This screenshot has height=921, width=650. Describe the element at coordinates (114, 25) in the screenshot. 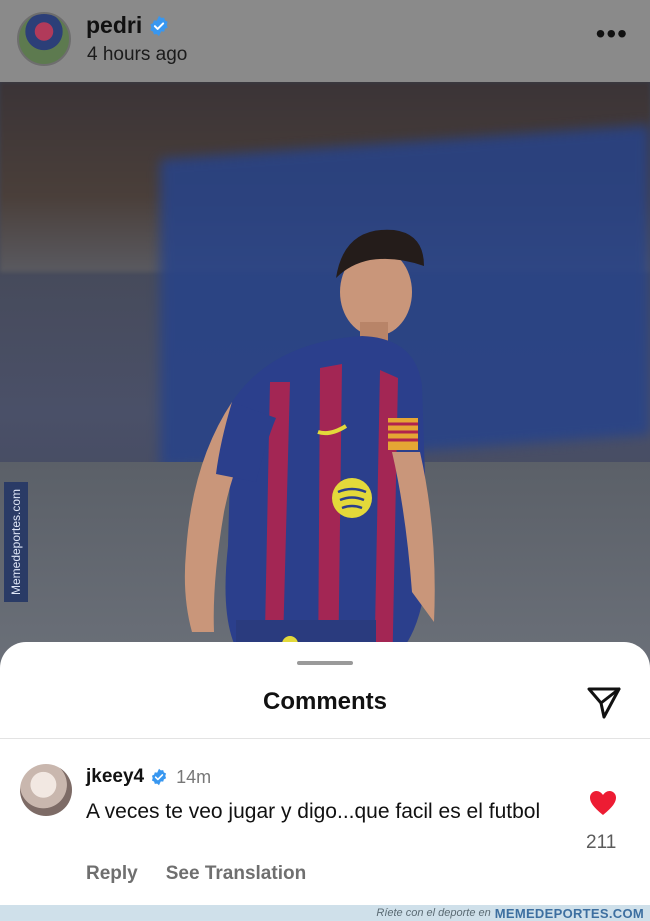

I see `post-username: pedri` at that location.